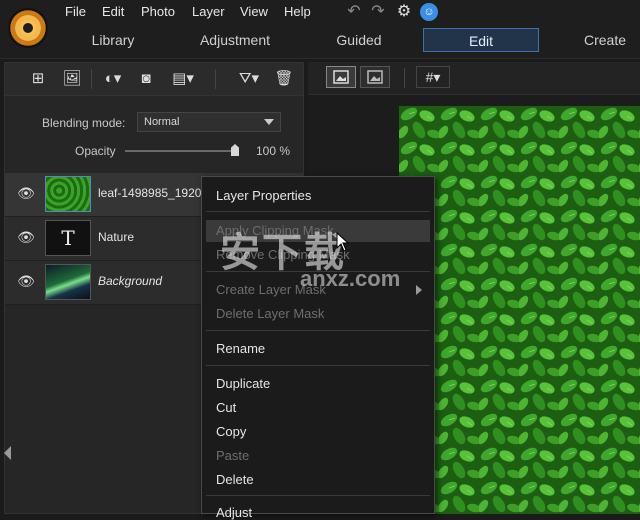 The height and width of the screenshot is (520, 640). Describe the element at coordinates (84, 123) in the screenshot. I see `blending-mode-label: Blending mode:` at that location.